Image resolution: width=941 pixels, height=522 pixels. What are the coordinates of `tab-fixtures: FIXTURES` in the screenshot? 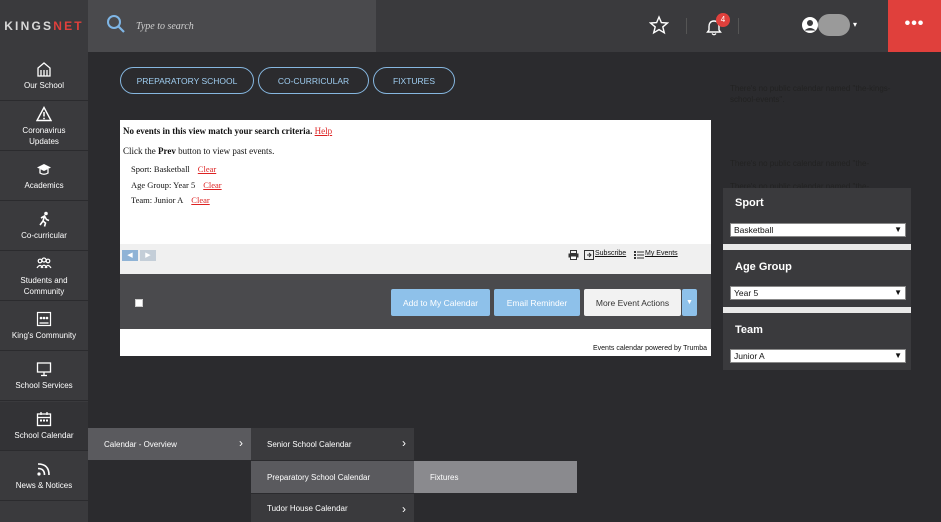 It's located at (414, 80).